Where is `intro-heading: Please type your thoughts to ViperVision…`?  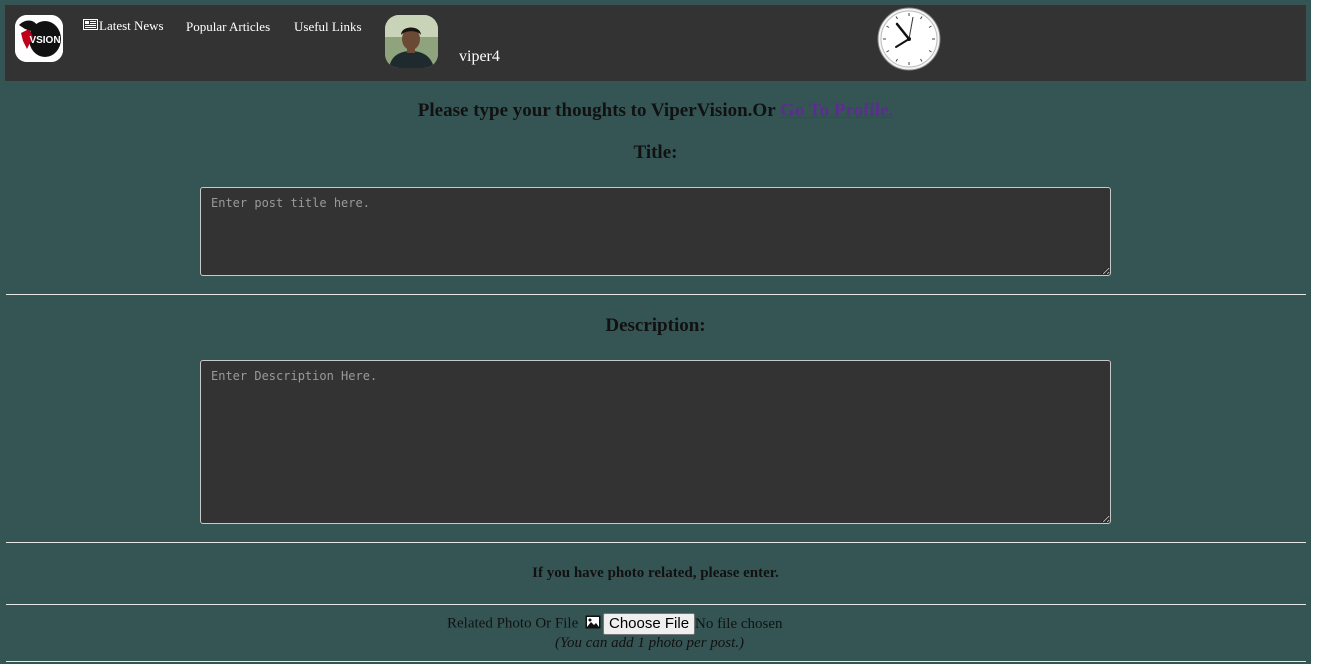 intro-heading: Please type your thoughts to ViperVision… is located at coordinates (655, 111).